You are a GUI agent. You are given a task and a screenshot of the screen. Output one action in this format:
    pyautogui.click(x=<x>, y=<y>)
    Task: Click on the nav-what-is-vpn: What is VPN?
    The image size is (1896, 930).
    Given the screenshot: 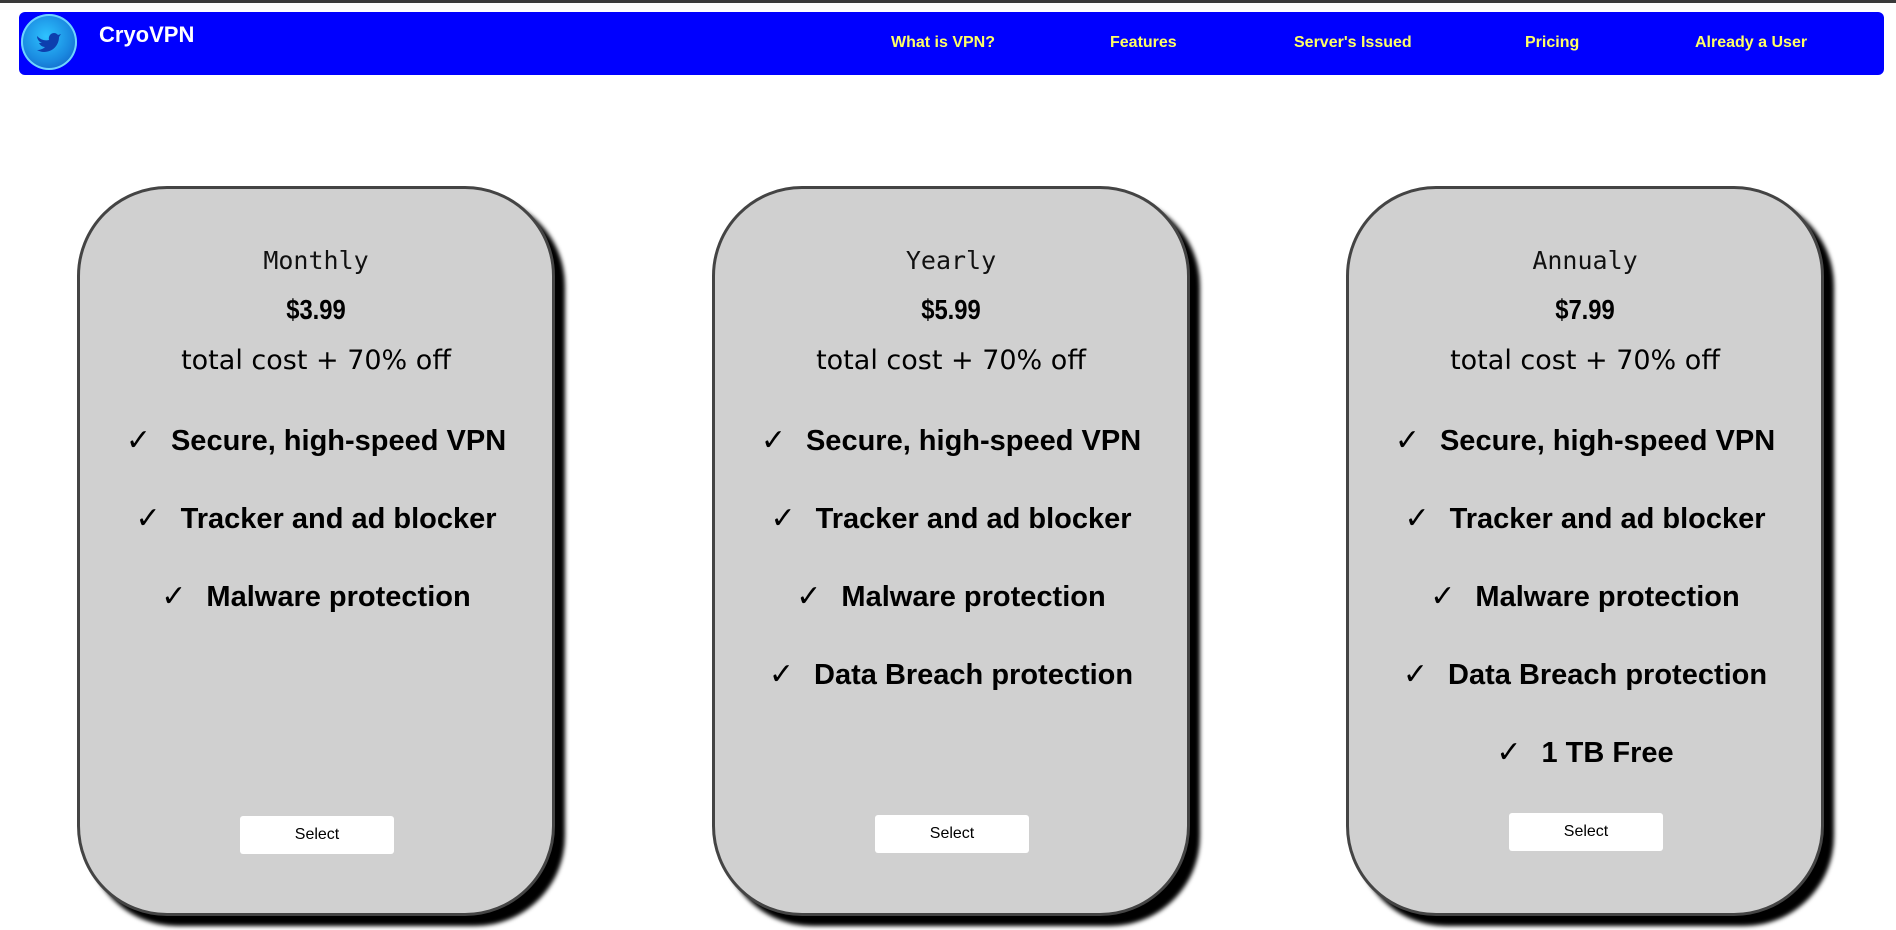 What is the action you would take?
    pyautogui.click(x=943, y=43)
    